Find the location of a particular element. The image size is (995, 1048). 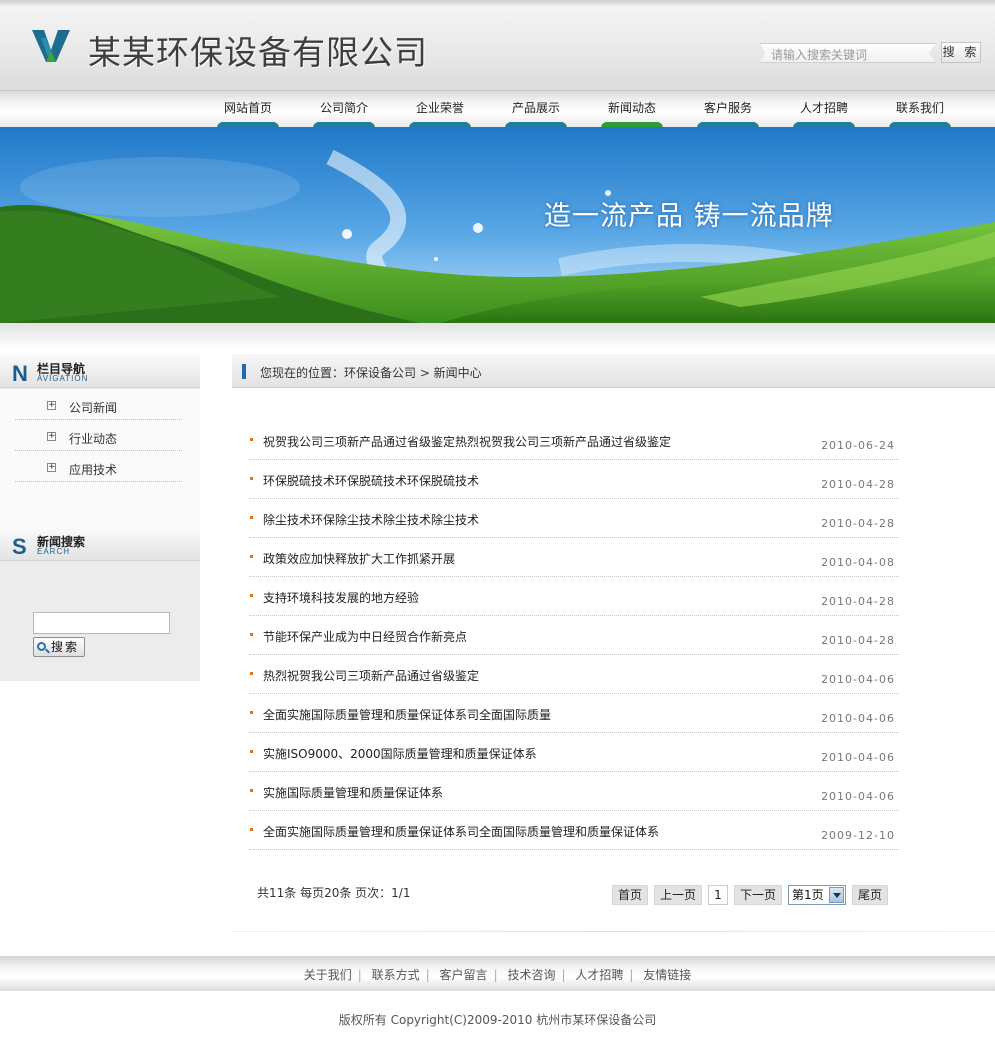

news-title: 政策效应加快释放扩大工作抓紧开展 is located at coordinates (359, 558).